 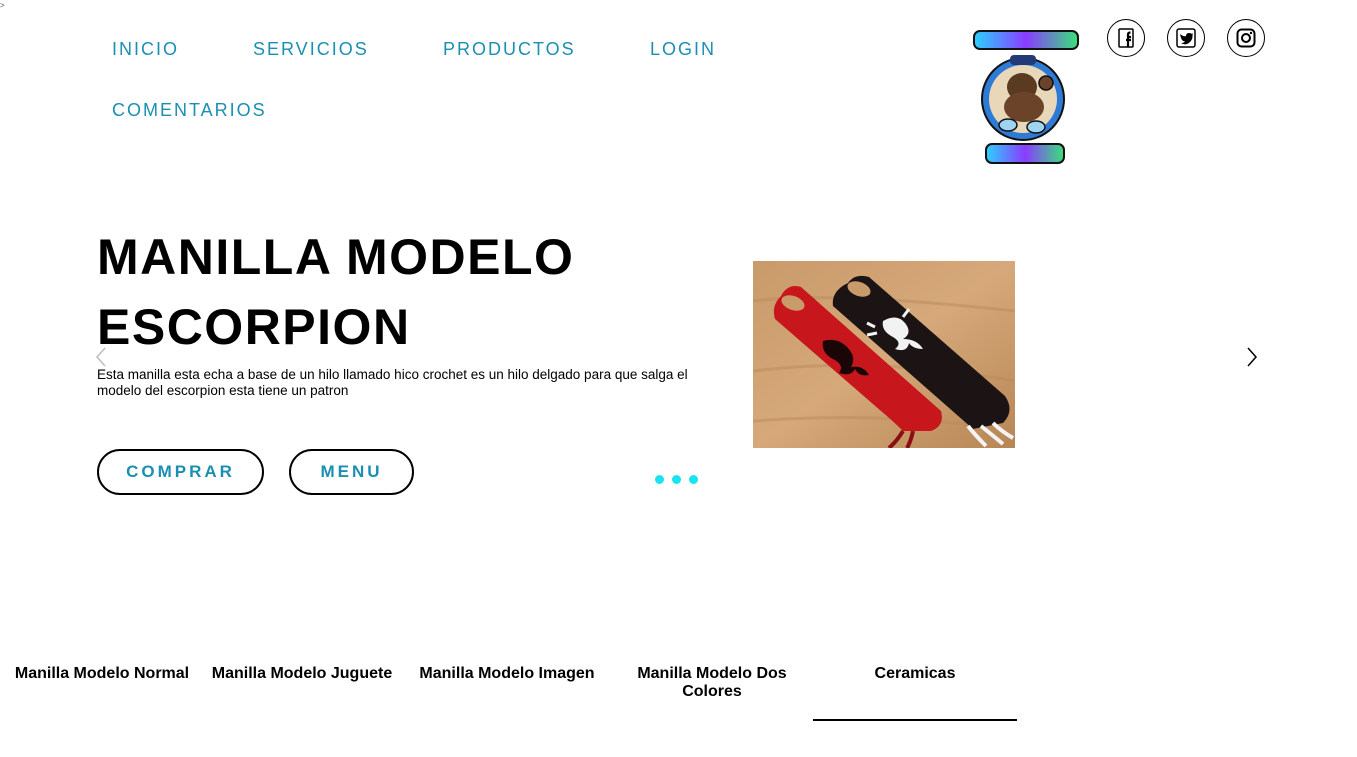 What do you see at coordinates (302, 674) in the screenshot?
I see `tab-manilla-modelo-juguete: Manilla Modelo Juguete` at bounding box center [302, 674].